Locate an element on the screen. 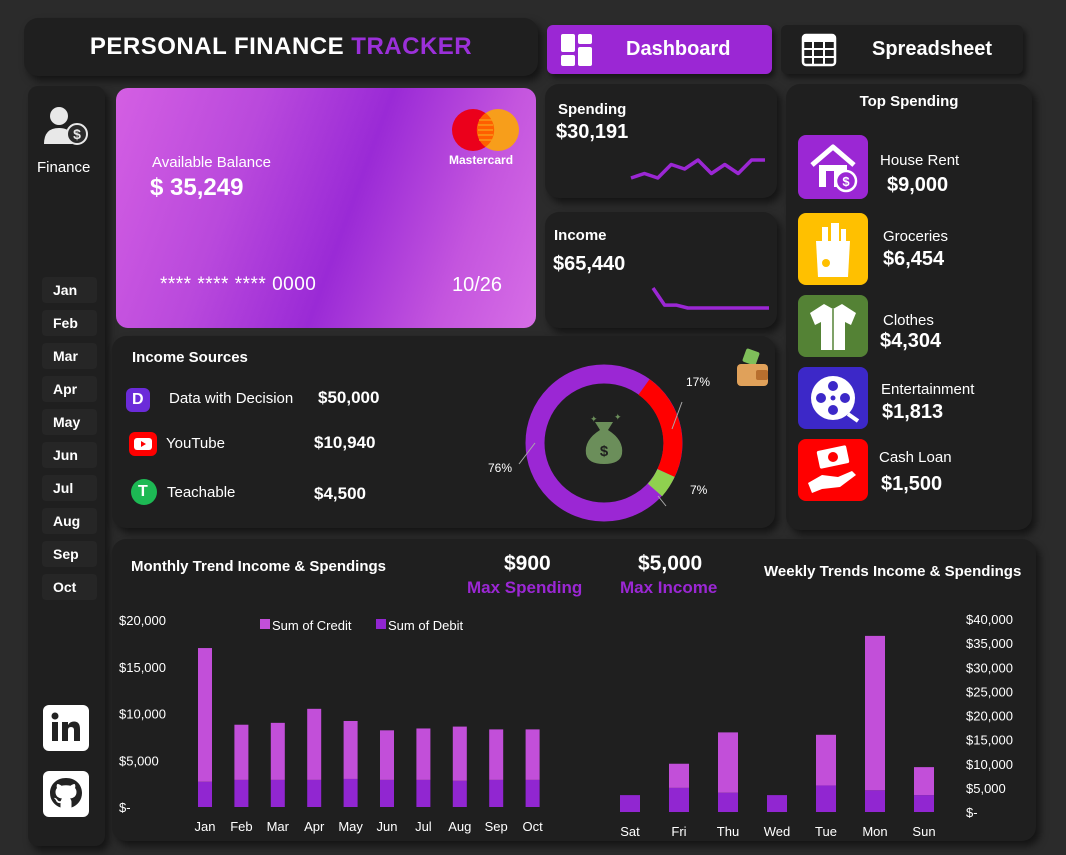 The image size is (1066, 855). month-jun: Jun is located at coordinates (69, 455).